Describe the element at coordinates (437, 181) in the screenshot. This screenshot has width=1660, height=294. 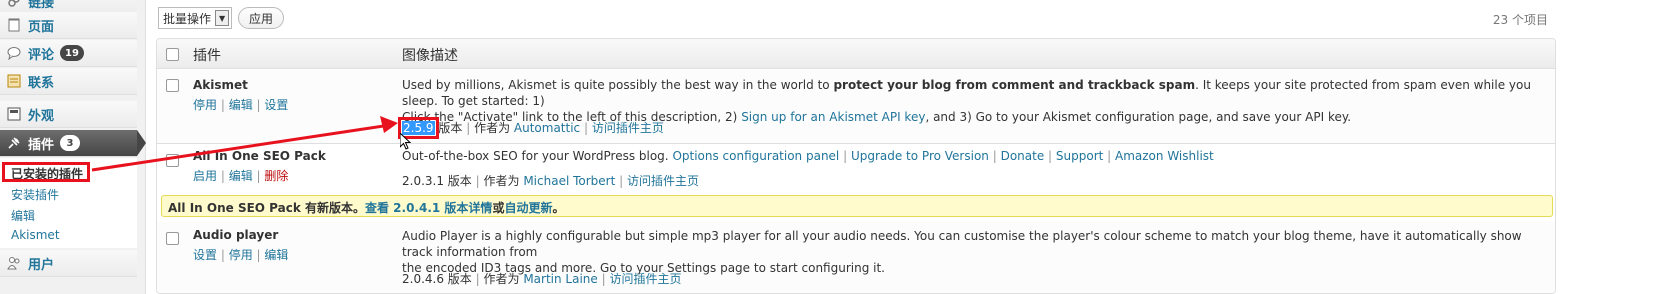
I see `version-text: 2.0.3.1 版本` at that location.